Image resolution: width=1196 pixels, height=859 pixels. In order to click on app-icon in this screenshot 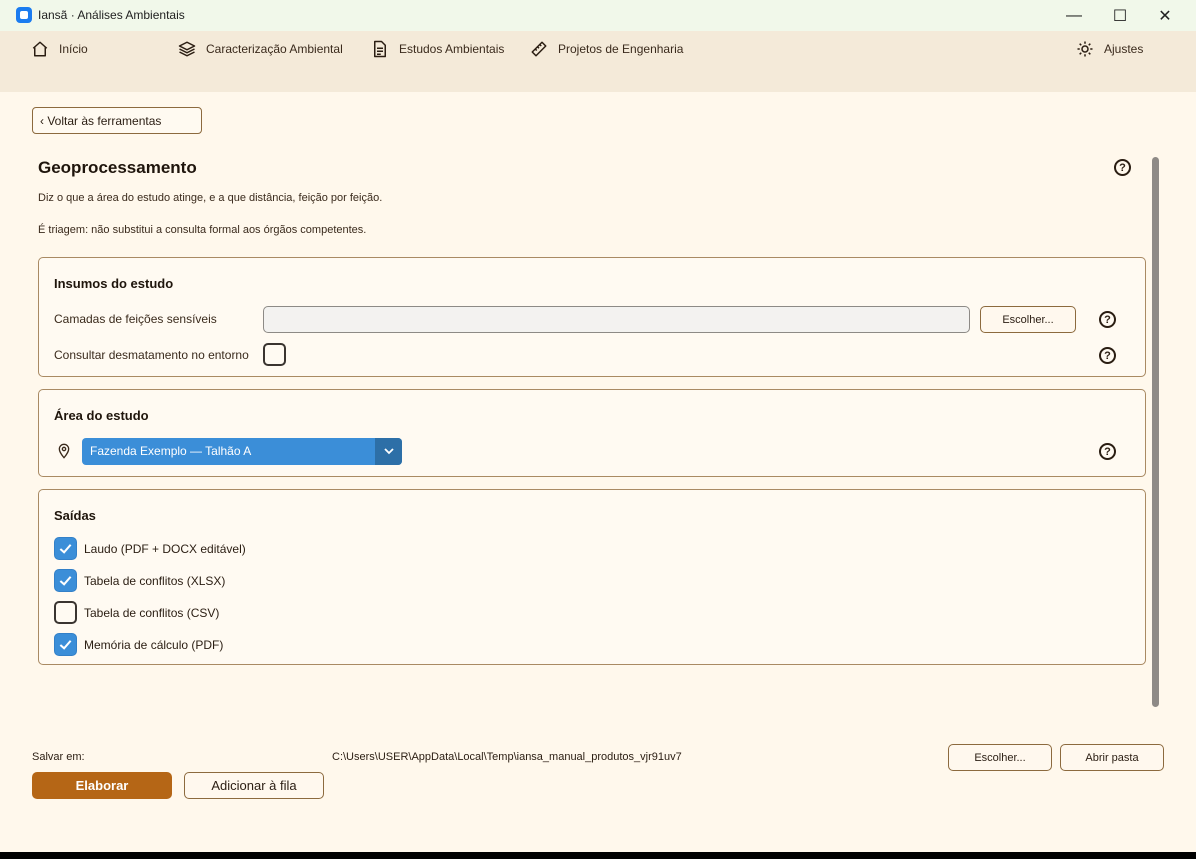, I will do `click(24, 15)`.